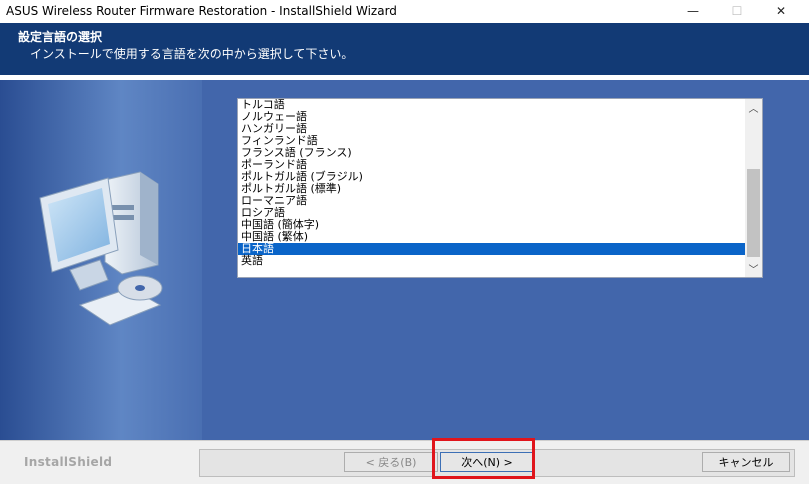  Describe the element at coordinates (491, 249) in the screenshot. I see `list-item-selected: 日本語` at that location.